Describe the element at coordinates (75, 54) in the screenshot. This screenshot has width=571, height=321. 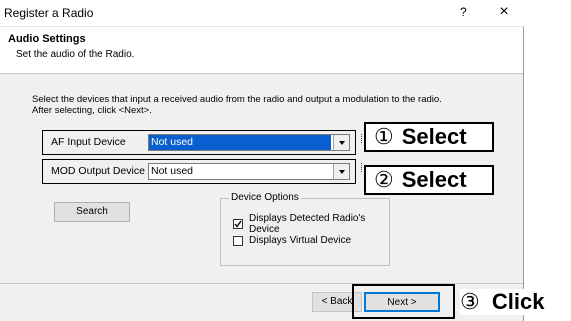
I see `page-subtitle: Set the audio of the Radio.` at that location.